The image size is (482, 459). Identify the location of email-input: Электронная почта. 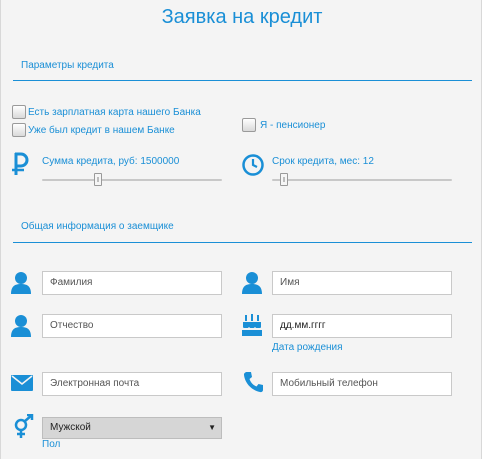
(132, 384).